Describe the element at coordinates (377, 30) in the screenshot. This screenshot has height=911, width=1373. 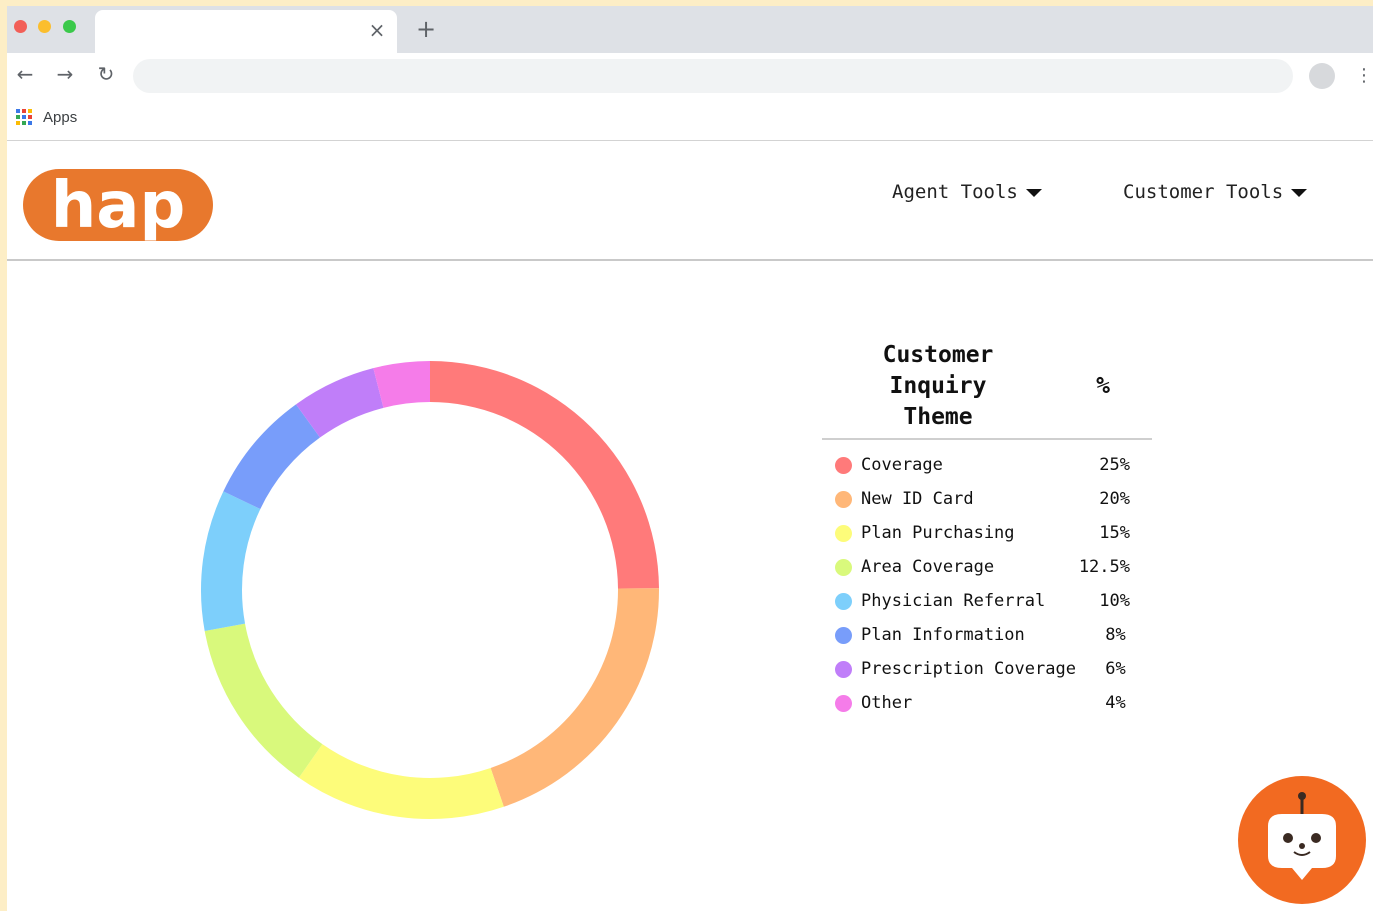
I see `tab-close-icon: ×` at that location.